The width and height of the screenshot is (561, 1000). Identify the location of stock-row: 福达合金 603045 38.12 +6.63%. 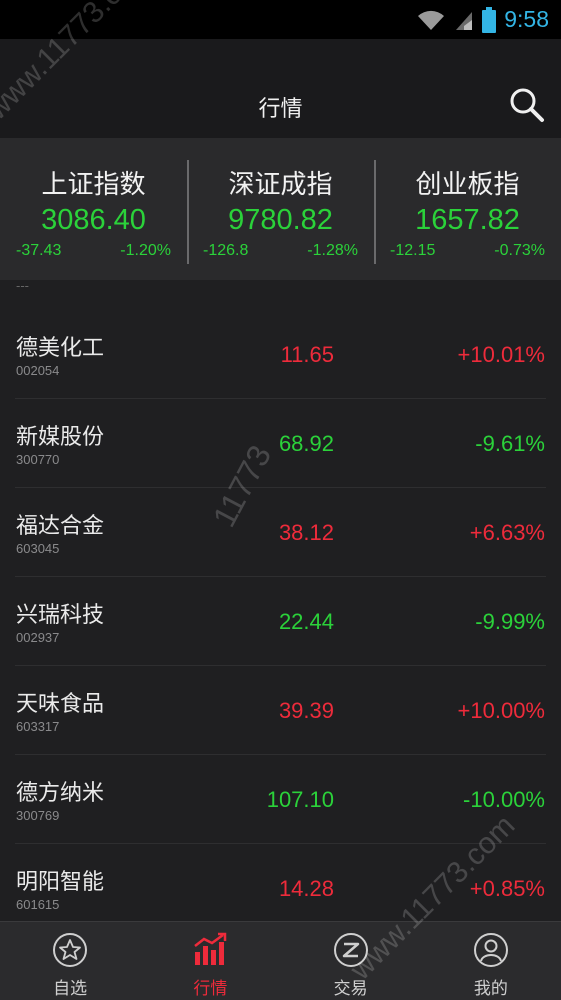
(280, 532).